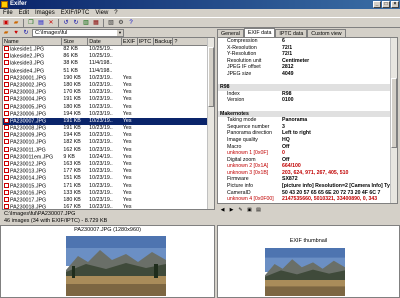 This screenshot has width=400, height=298. I want to click on delete-icon: ✕, so click(51, 23).